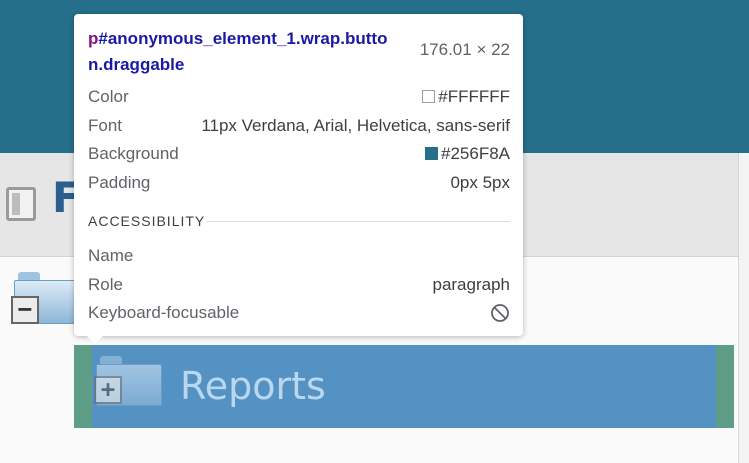 The width and height of the screenshot is (749, 463). Describe the element at coordinates (111, 255) in the screenshot. I see `a11y-key: Name` at that location.